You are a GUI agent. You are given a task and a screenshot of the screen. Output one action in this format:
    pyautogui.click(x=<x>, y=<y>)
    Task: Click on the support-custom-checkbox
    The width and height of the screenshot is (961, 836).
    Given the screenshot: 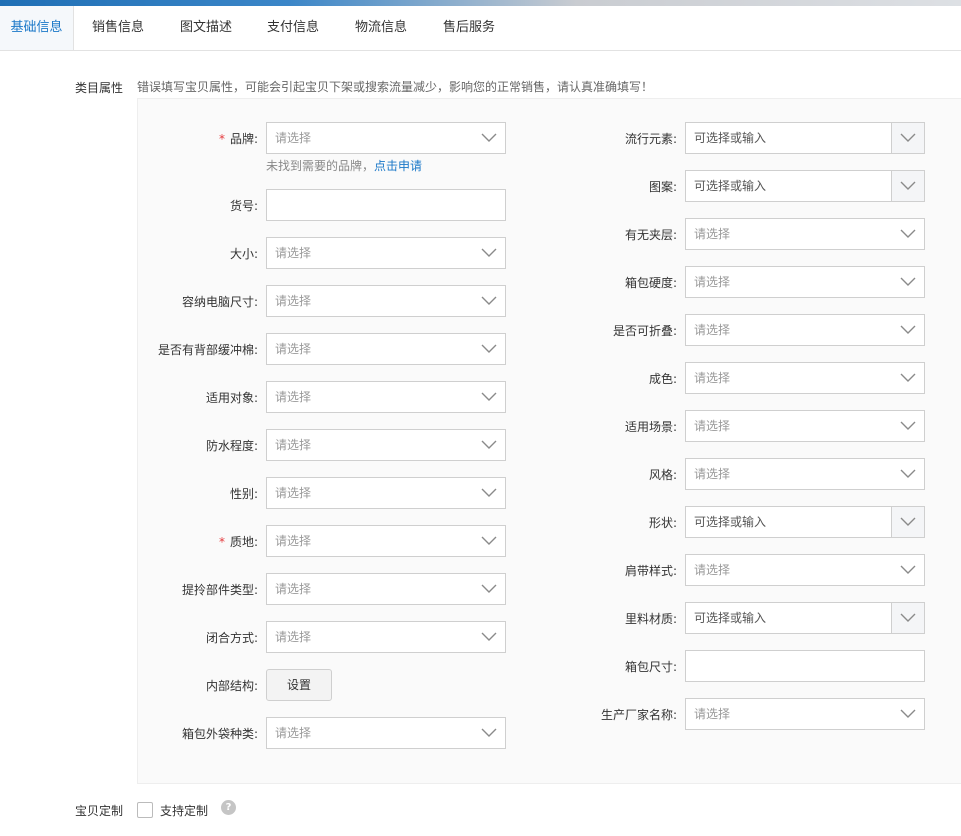 What is the action you would take?
    pyautogui.click(x=145, y=810)
    